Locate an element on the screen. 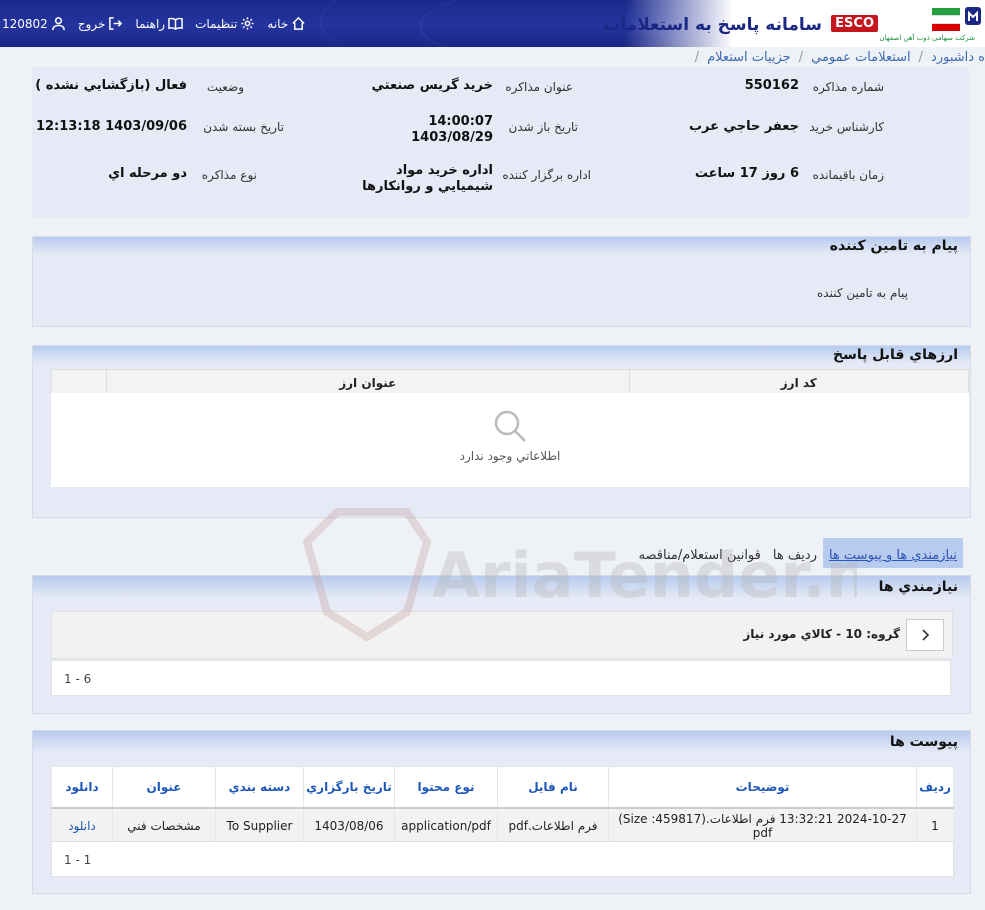 This screenshot has height=910, width=985. currencies-table: عنوان ارز کد ارز is located at coordinates (510, 382).